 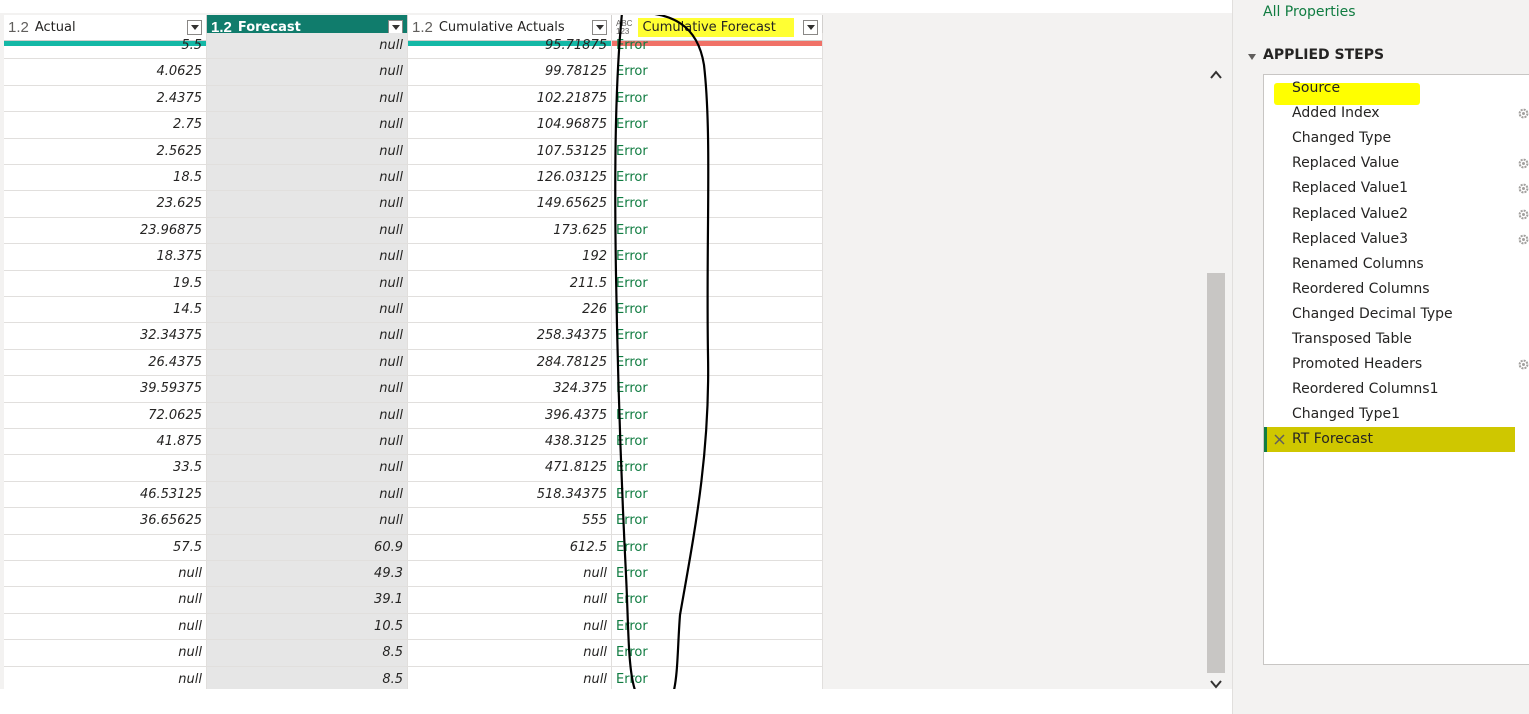 I want to click on collapse-caret-icon, so click(x=1252, y=57).